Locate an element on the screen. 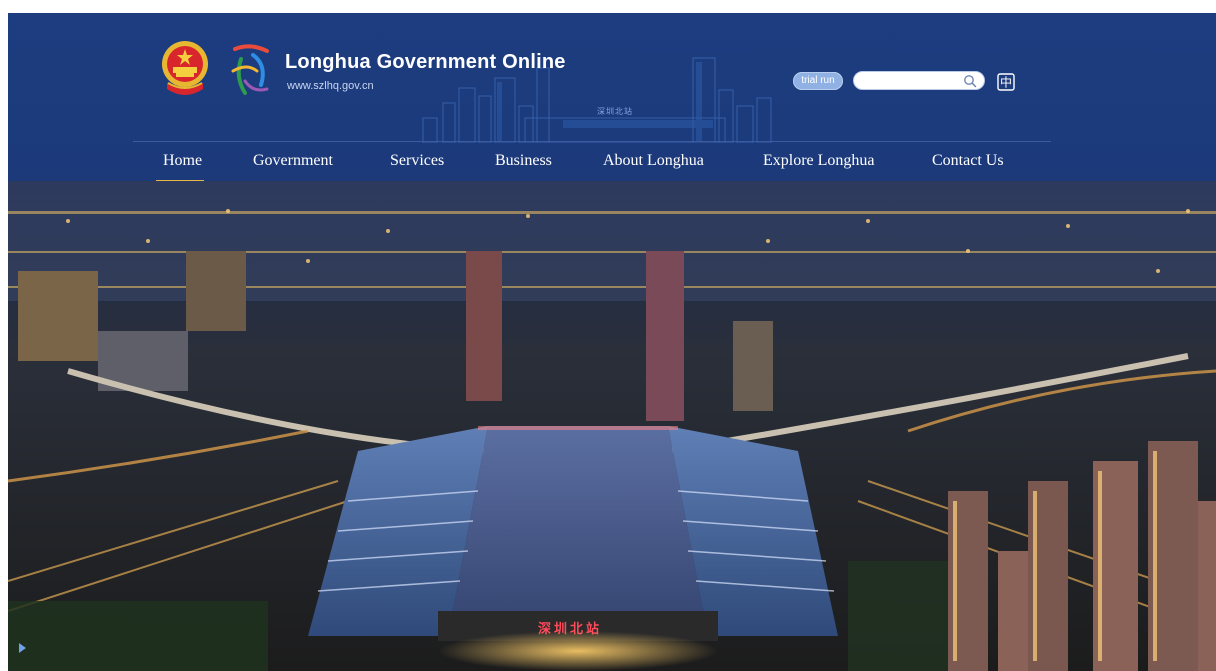  longhua-logo-icon is located at coordinates (250, 69).